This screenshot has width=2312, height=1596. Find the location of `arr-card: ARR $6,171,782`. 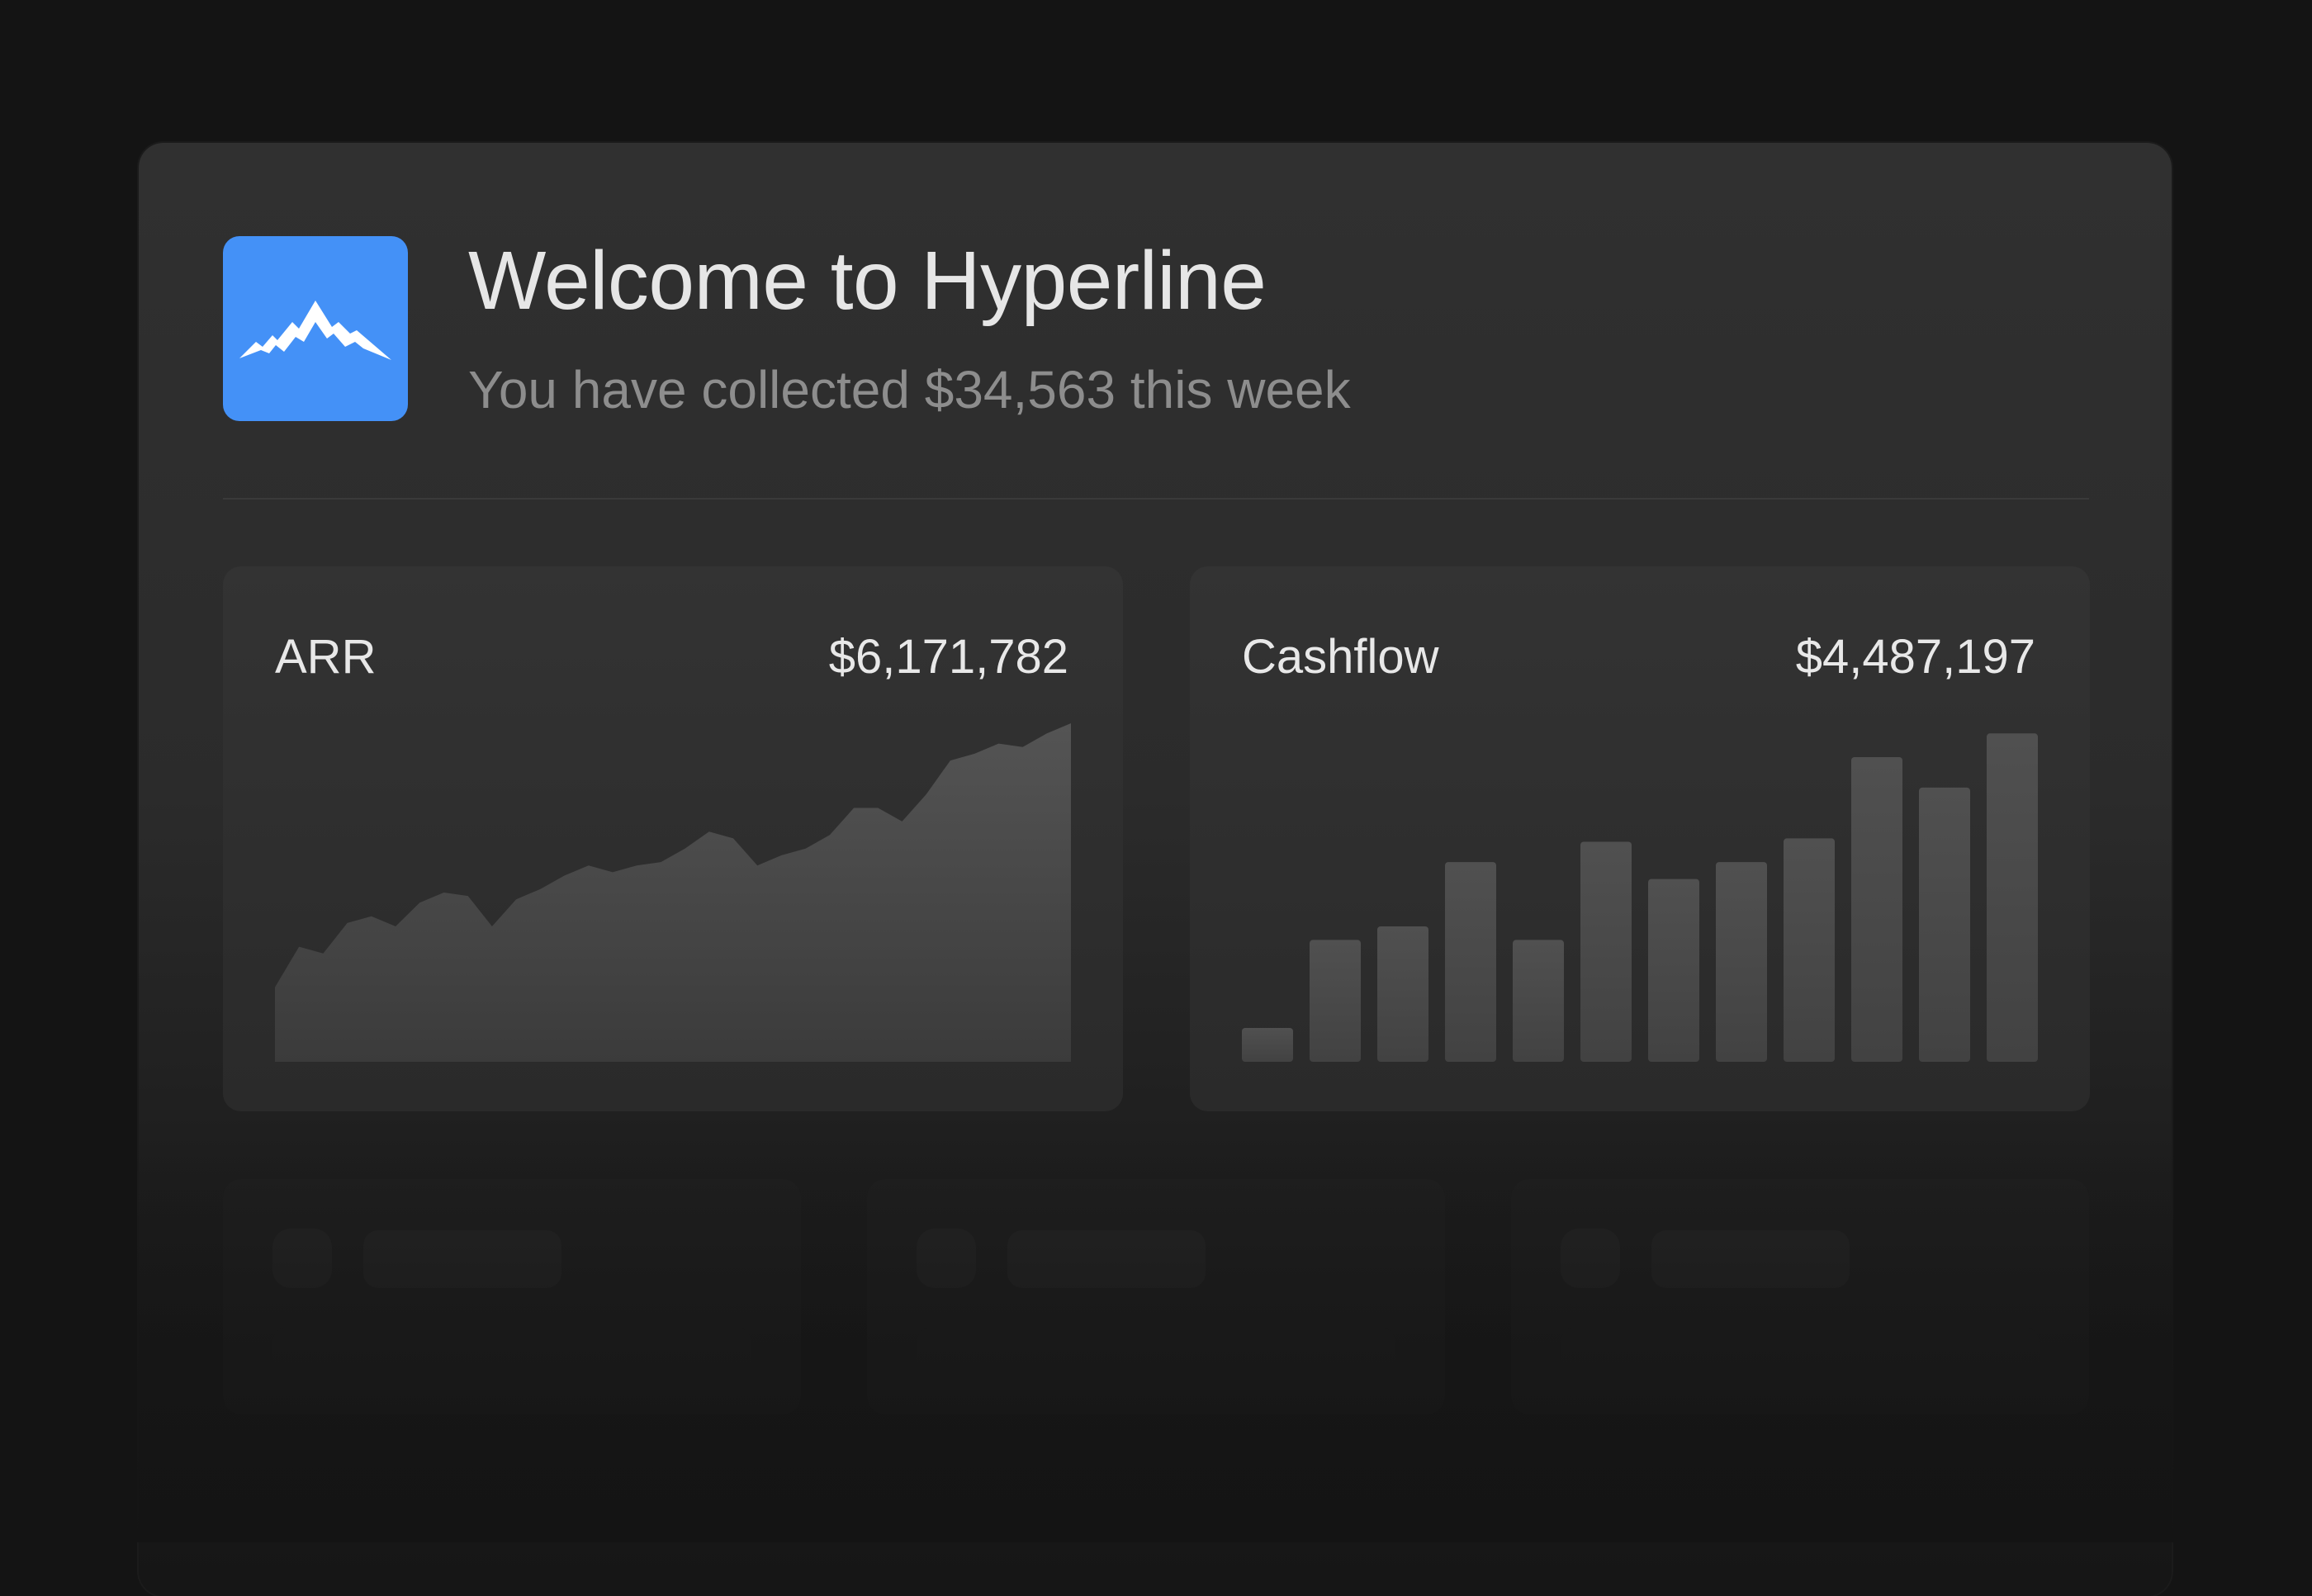

arr-card: ARR $6,171,782 is located at coordinates (673, 838).